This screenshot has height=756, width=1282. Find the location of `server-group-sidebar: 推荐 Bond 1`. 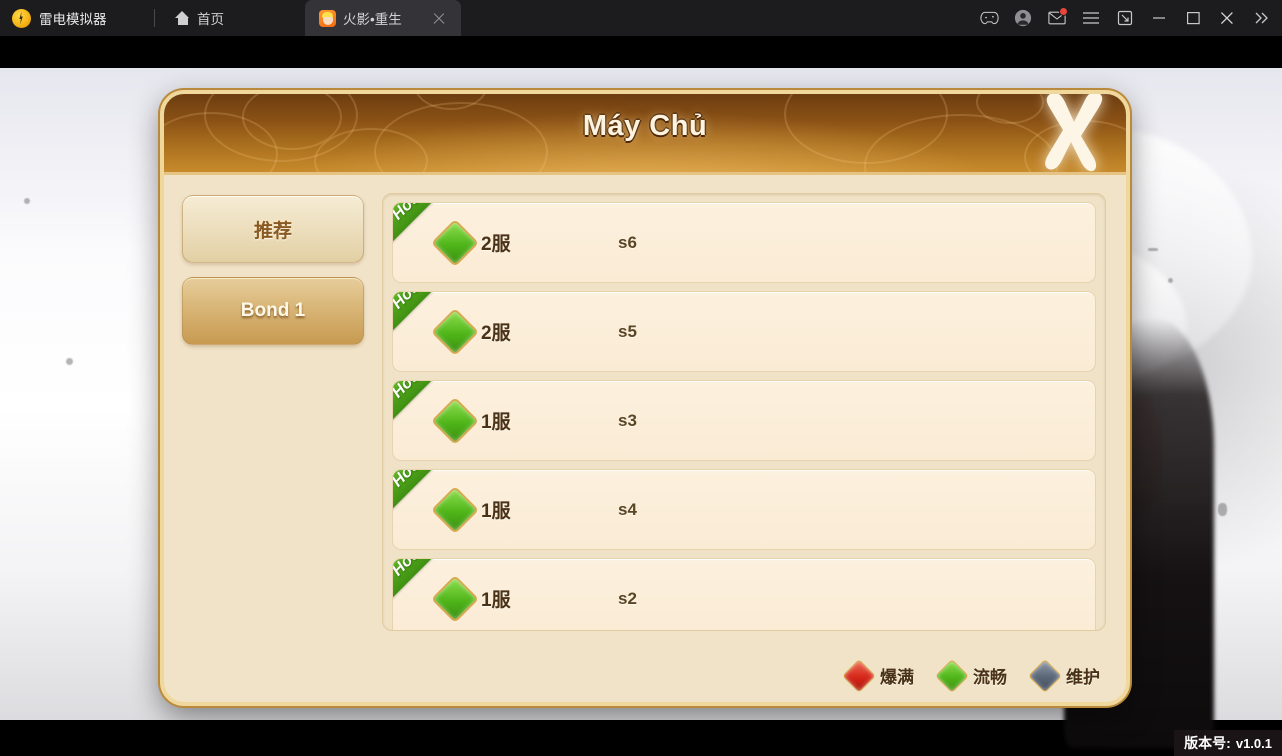

server-group-sidebar: 推荐 Bond 1 is located at coordinates (273, 447).